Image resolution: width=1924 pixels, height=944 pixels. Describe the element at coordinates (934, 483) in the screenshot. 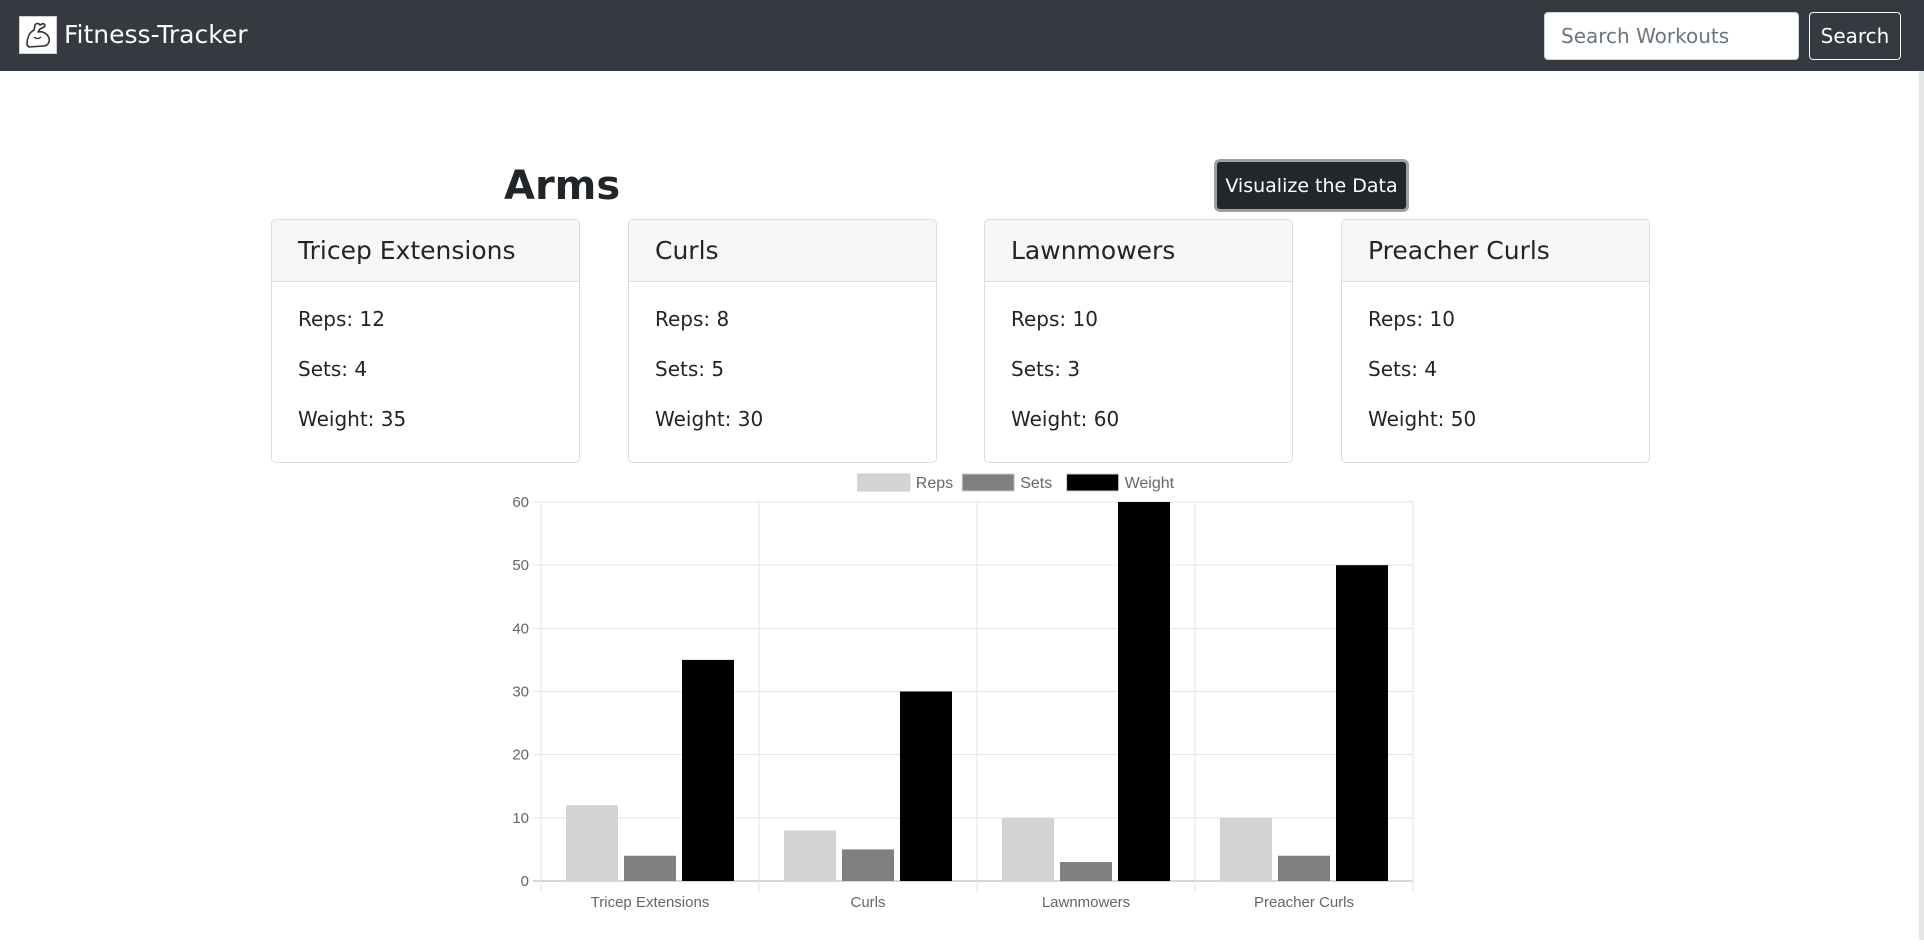

I see `legend-label: Reps` at that location.